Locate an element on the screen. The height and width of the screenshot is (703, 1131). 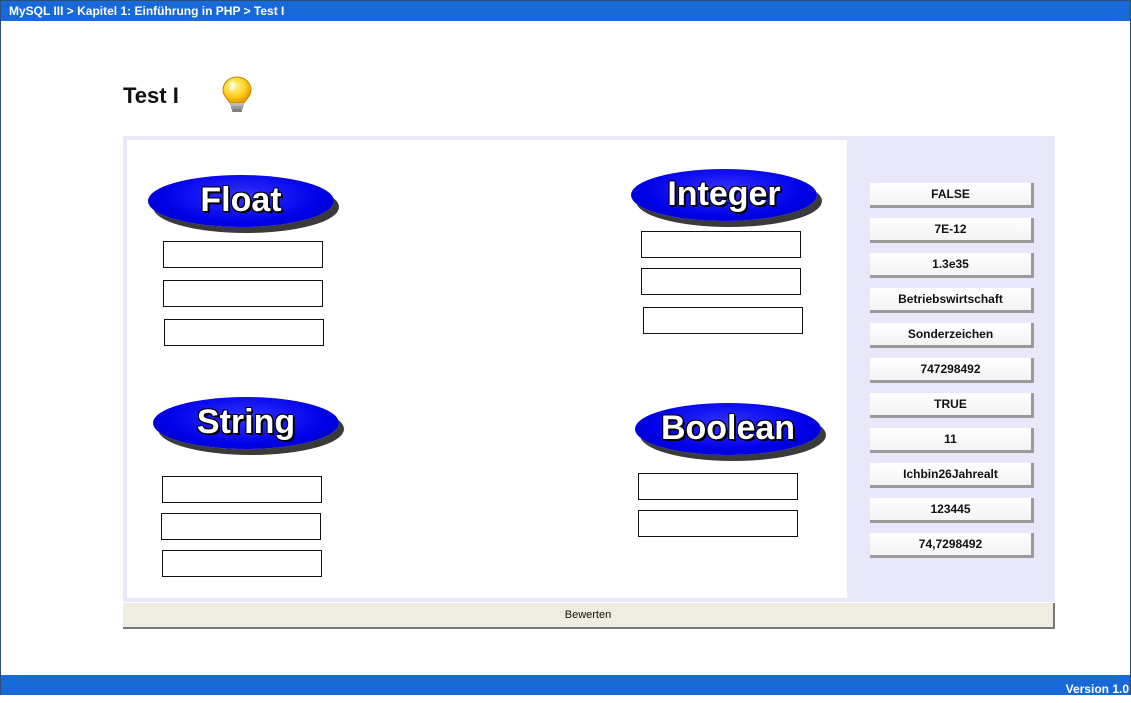
page-title: Test I is located at coordinates (151, 95).